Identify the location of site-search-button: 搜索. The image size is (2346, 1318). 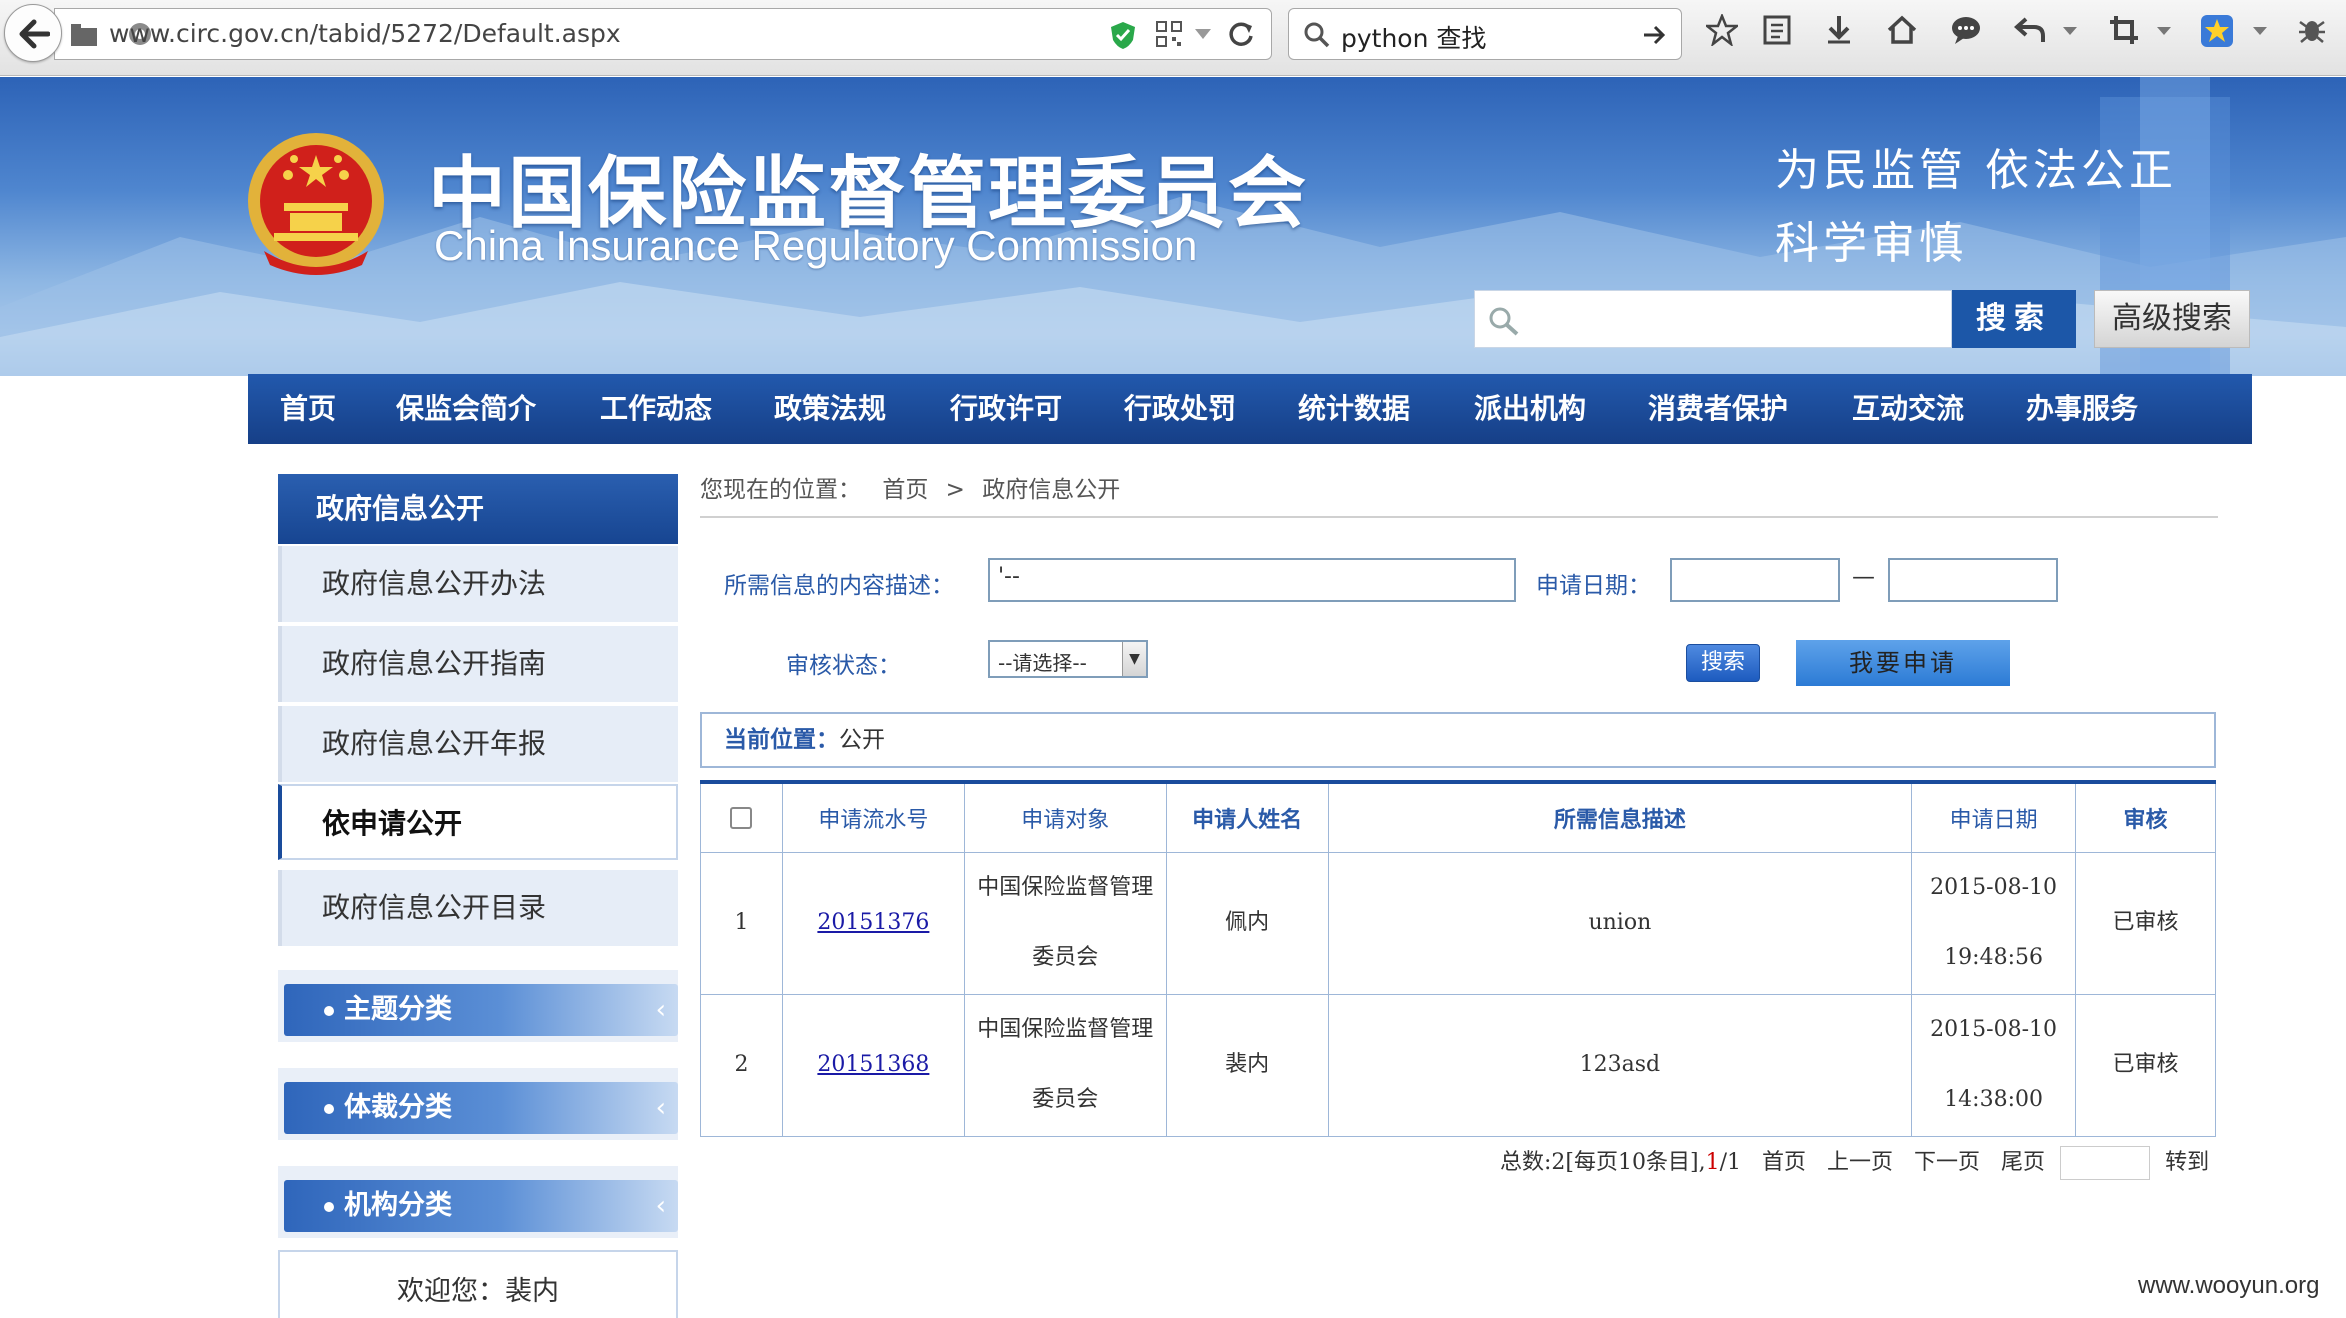
(2014, 319).